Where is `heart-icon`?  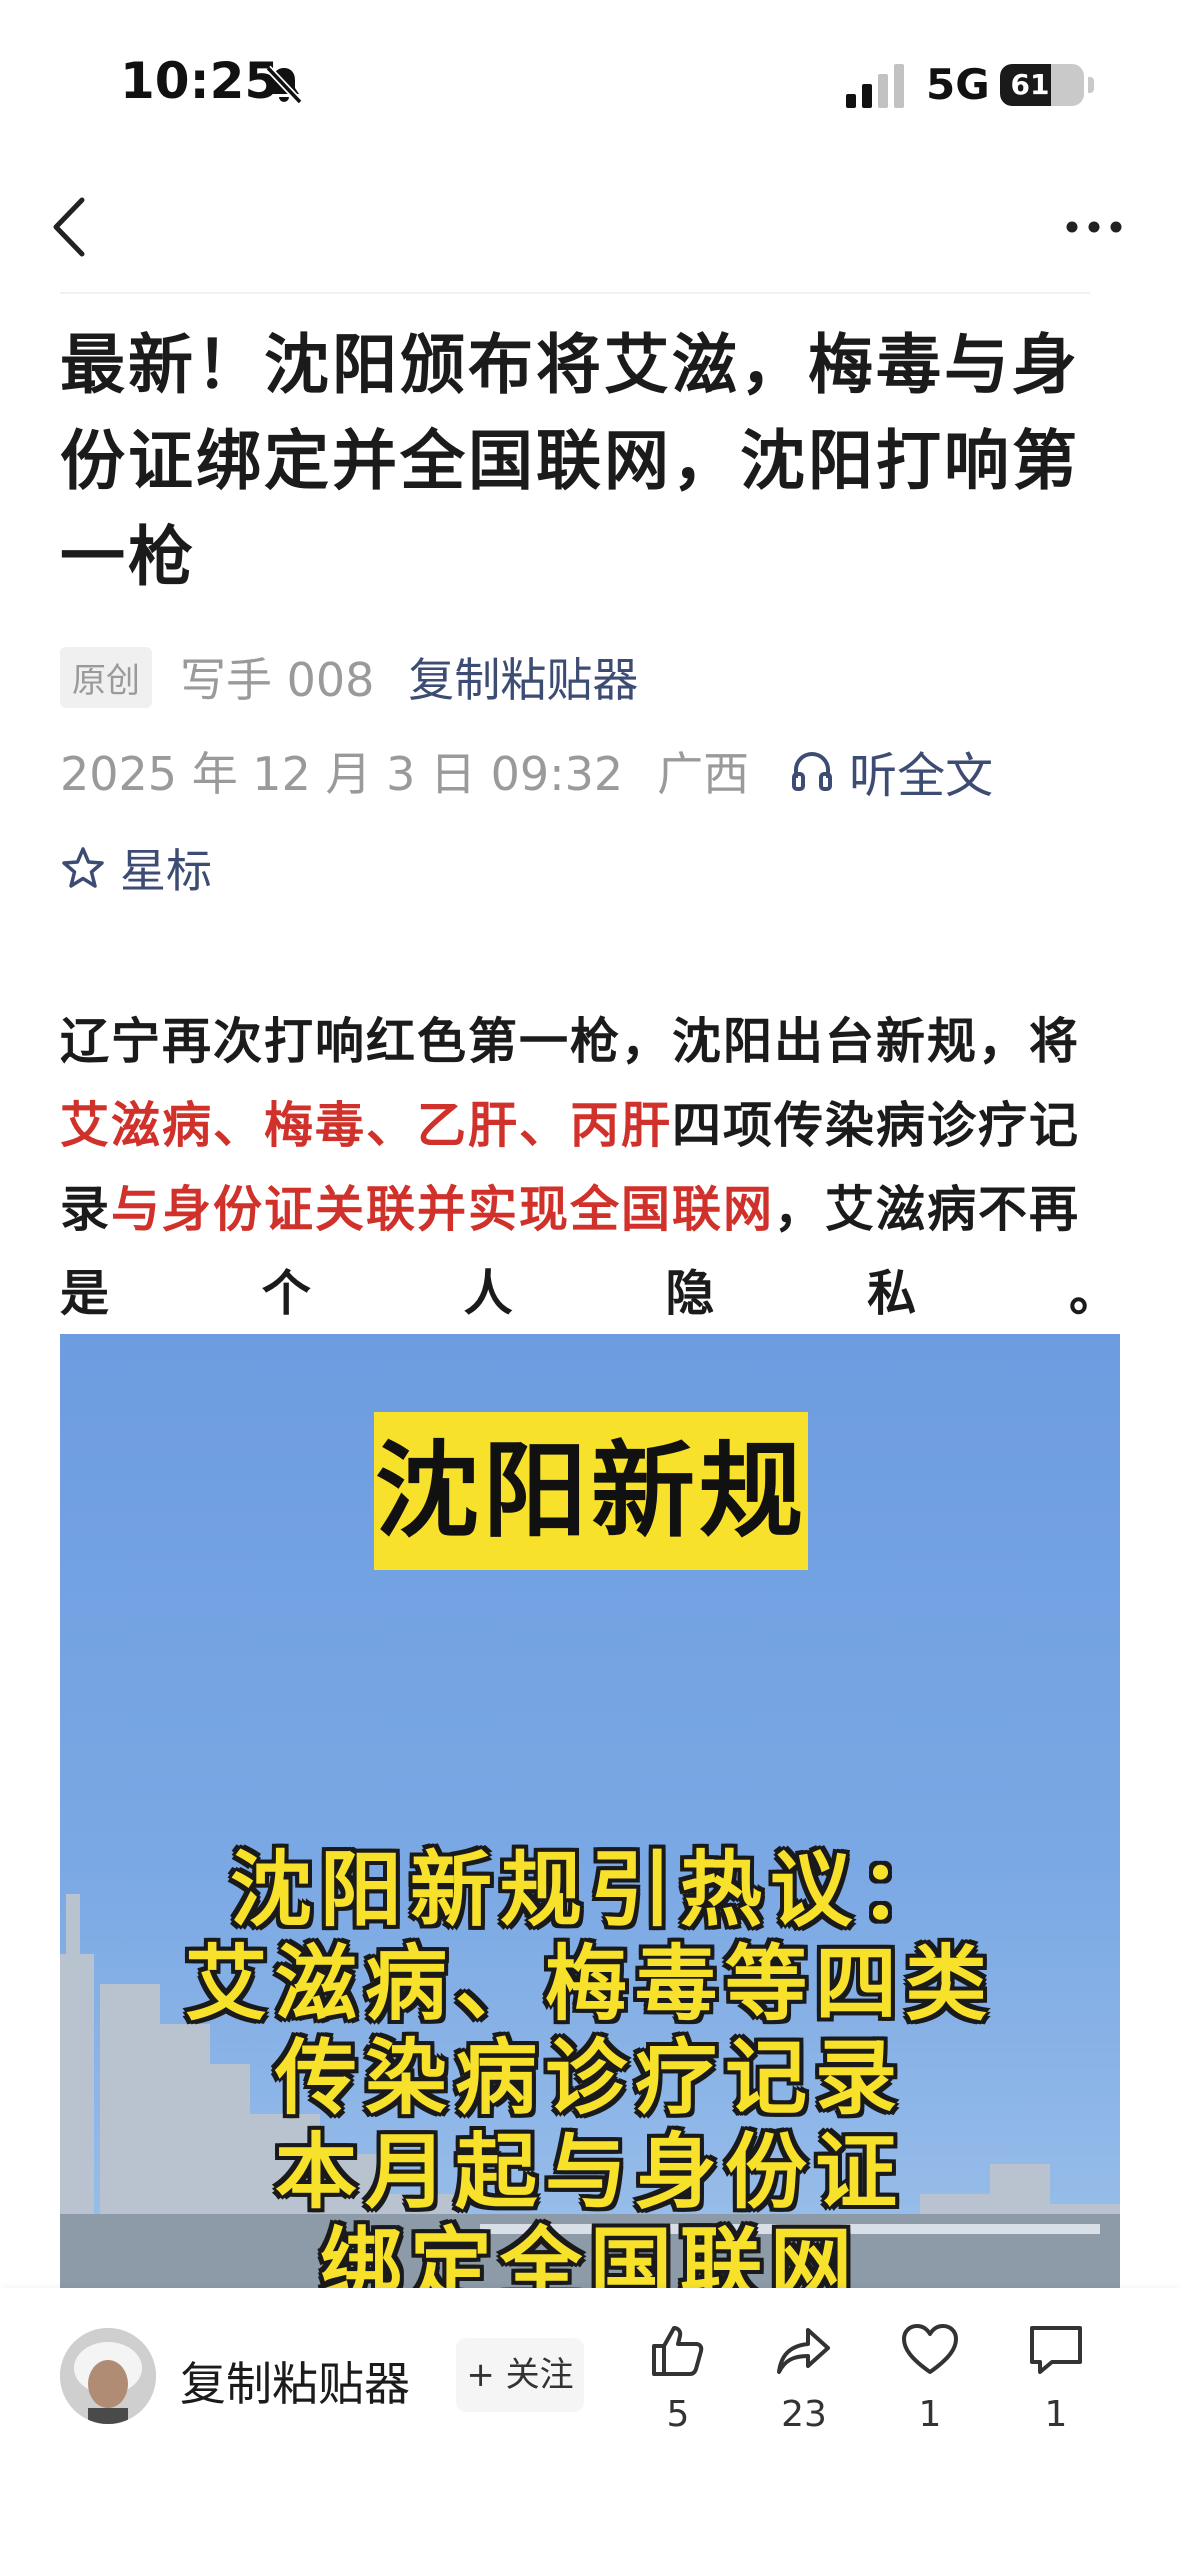 heart-icon is located at coordinates (930, 2349).